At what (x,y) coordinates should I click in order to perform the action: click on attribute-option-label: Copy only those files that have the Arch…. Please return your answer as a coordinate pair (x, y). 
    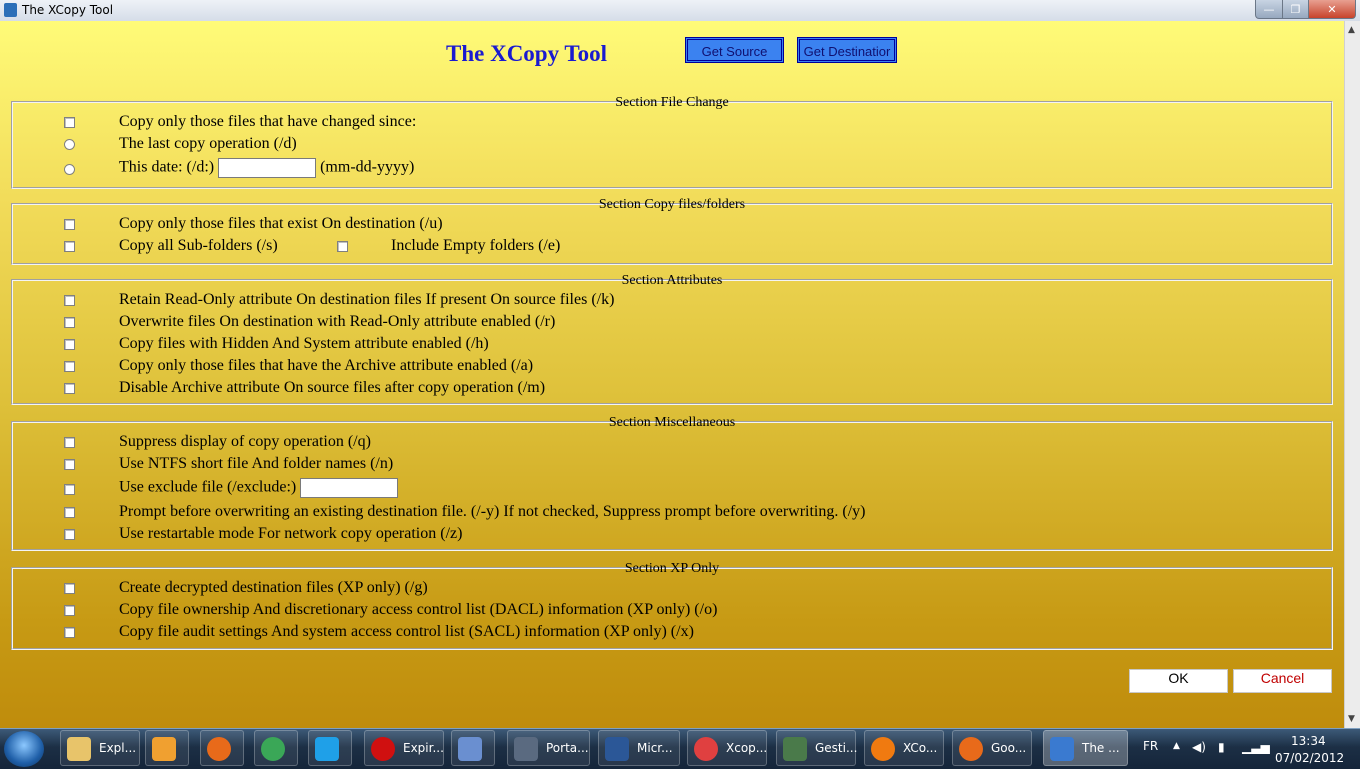
    Looking at the image, I should click on (326, 365).